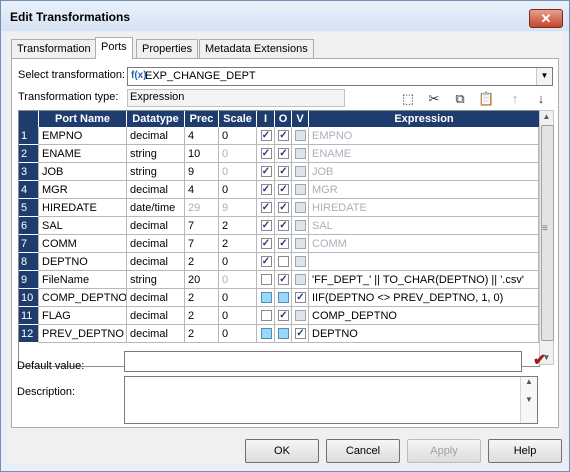  I want to click on header-input: I, so click(266, 119).